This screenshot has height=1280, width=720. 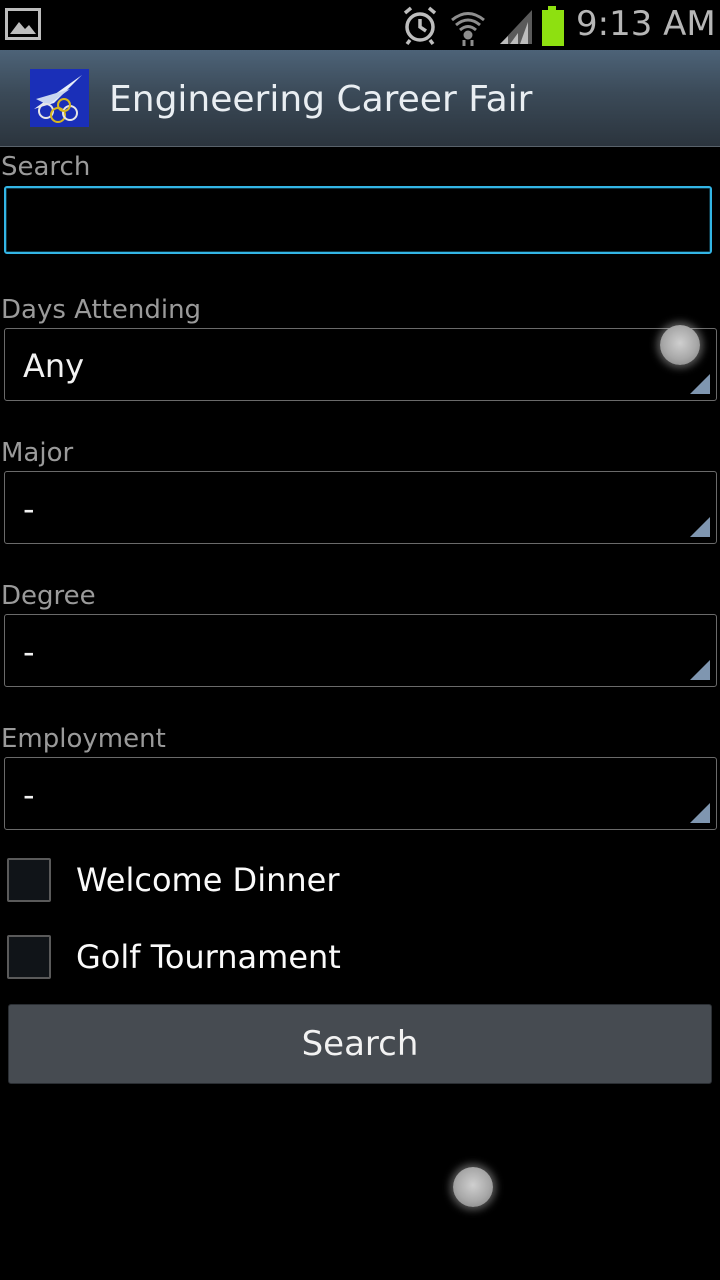 I want to click on golf-tournament-label: Golf Tournament, so click(x=208, y=957).